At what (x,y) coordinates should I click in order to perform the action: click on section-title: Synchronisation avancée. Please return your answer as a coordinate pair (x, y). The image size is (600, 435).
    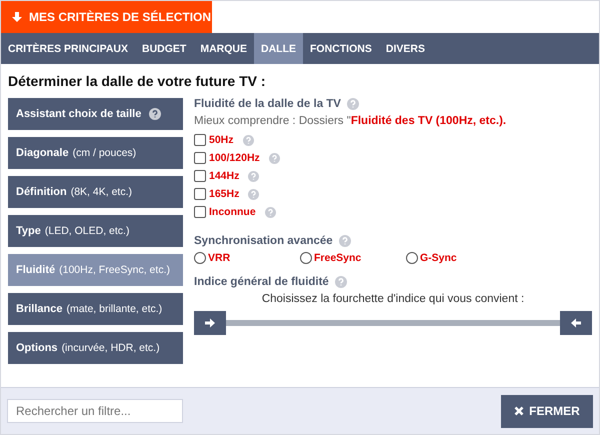
    Looking at the image, I should click on (263, 241).